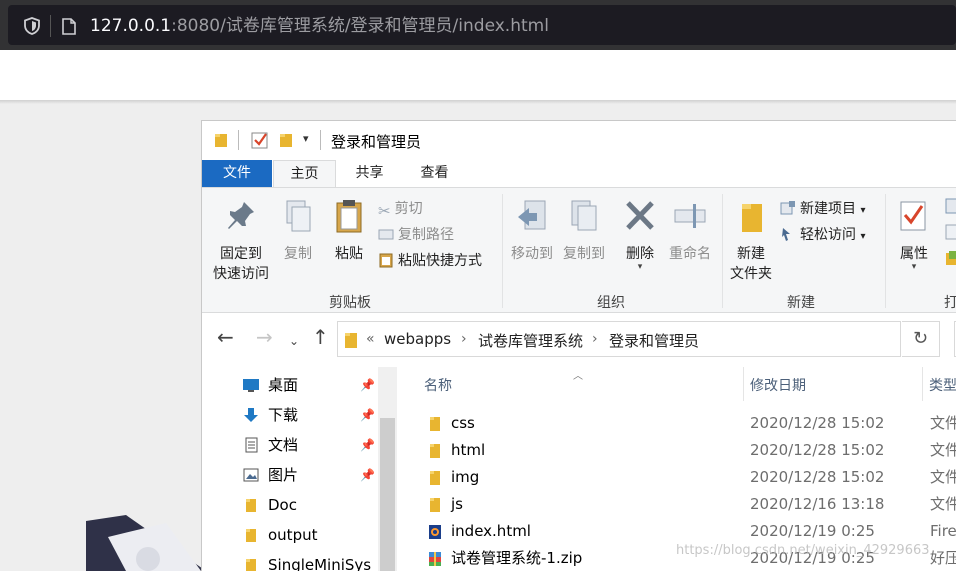  Describe the element at coordinates (319, 26) in the screenshot. I see `url-text: 127.0.0.1:8080/试卷库管理系统/登录和管理员/index.html` at that location.